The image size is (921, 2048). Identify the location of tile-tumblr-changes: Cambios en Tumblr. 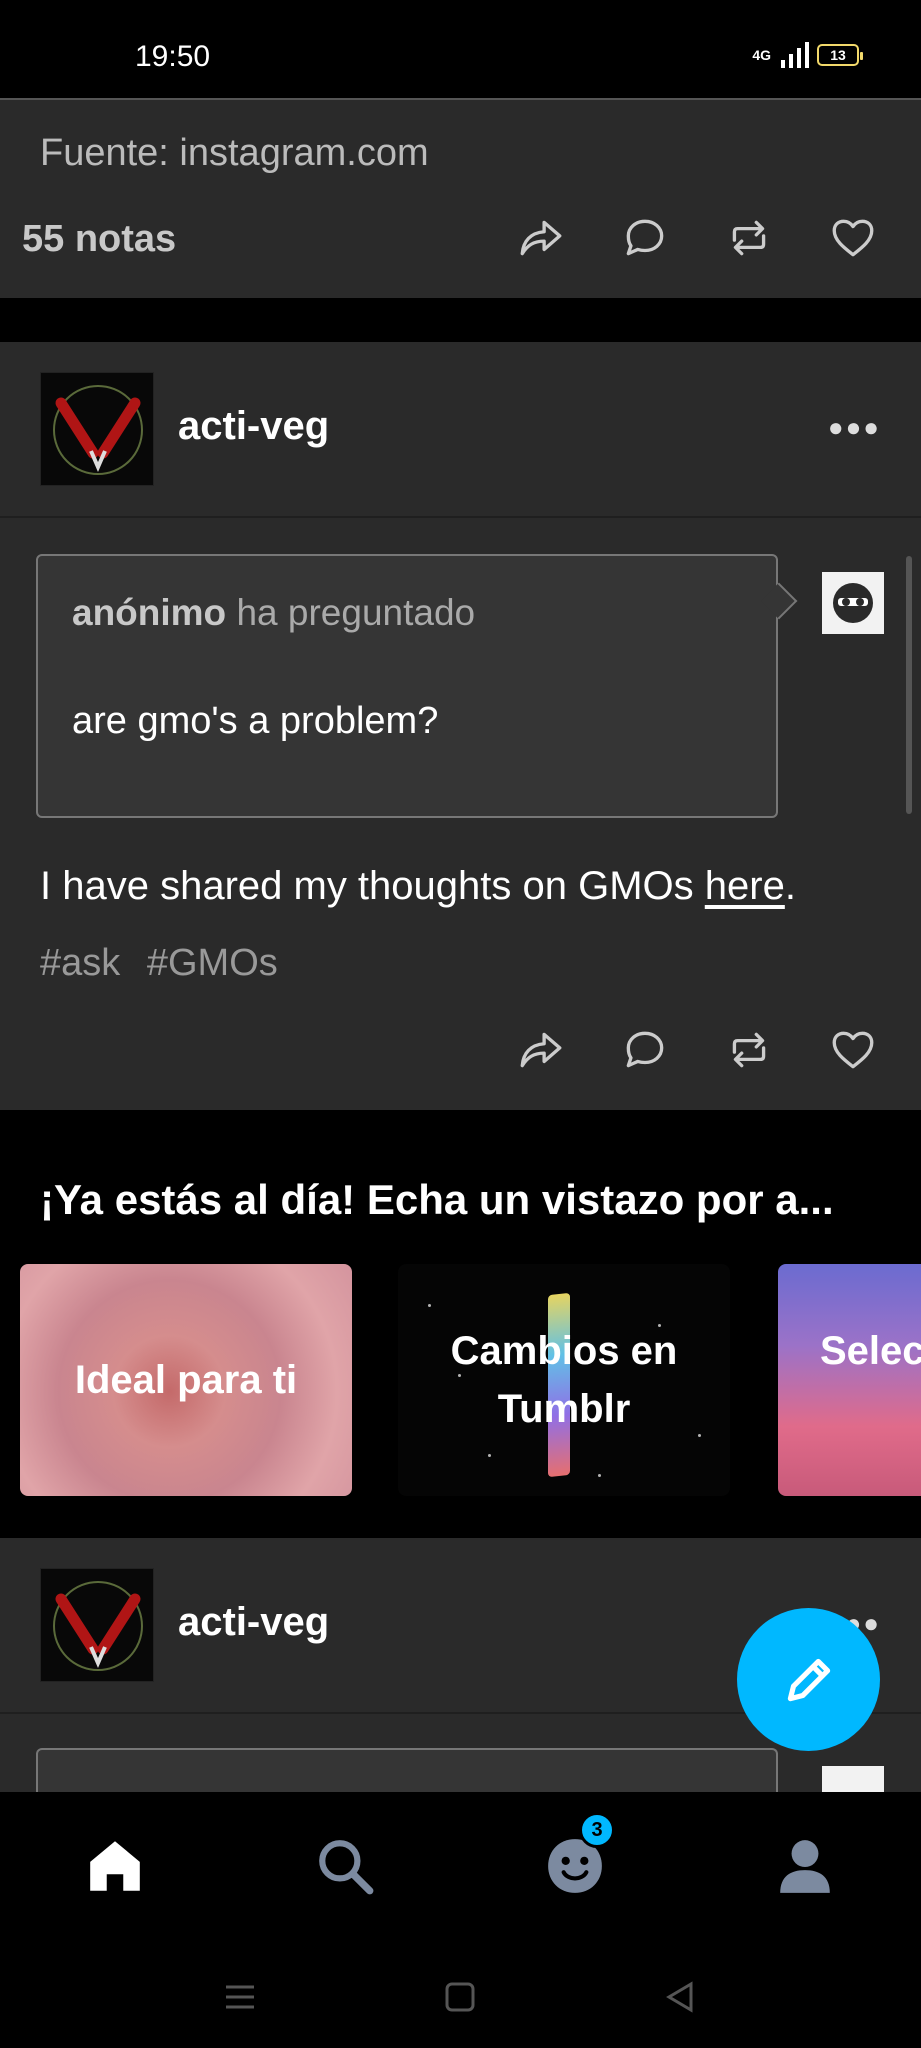
(564, 1380).